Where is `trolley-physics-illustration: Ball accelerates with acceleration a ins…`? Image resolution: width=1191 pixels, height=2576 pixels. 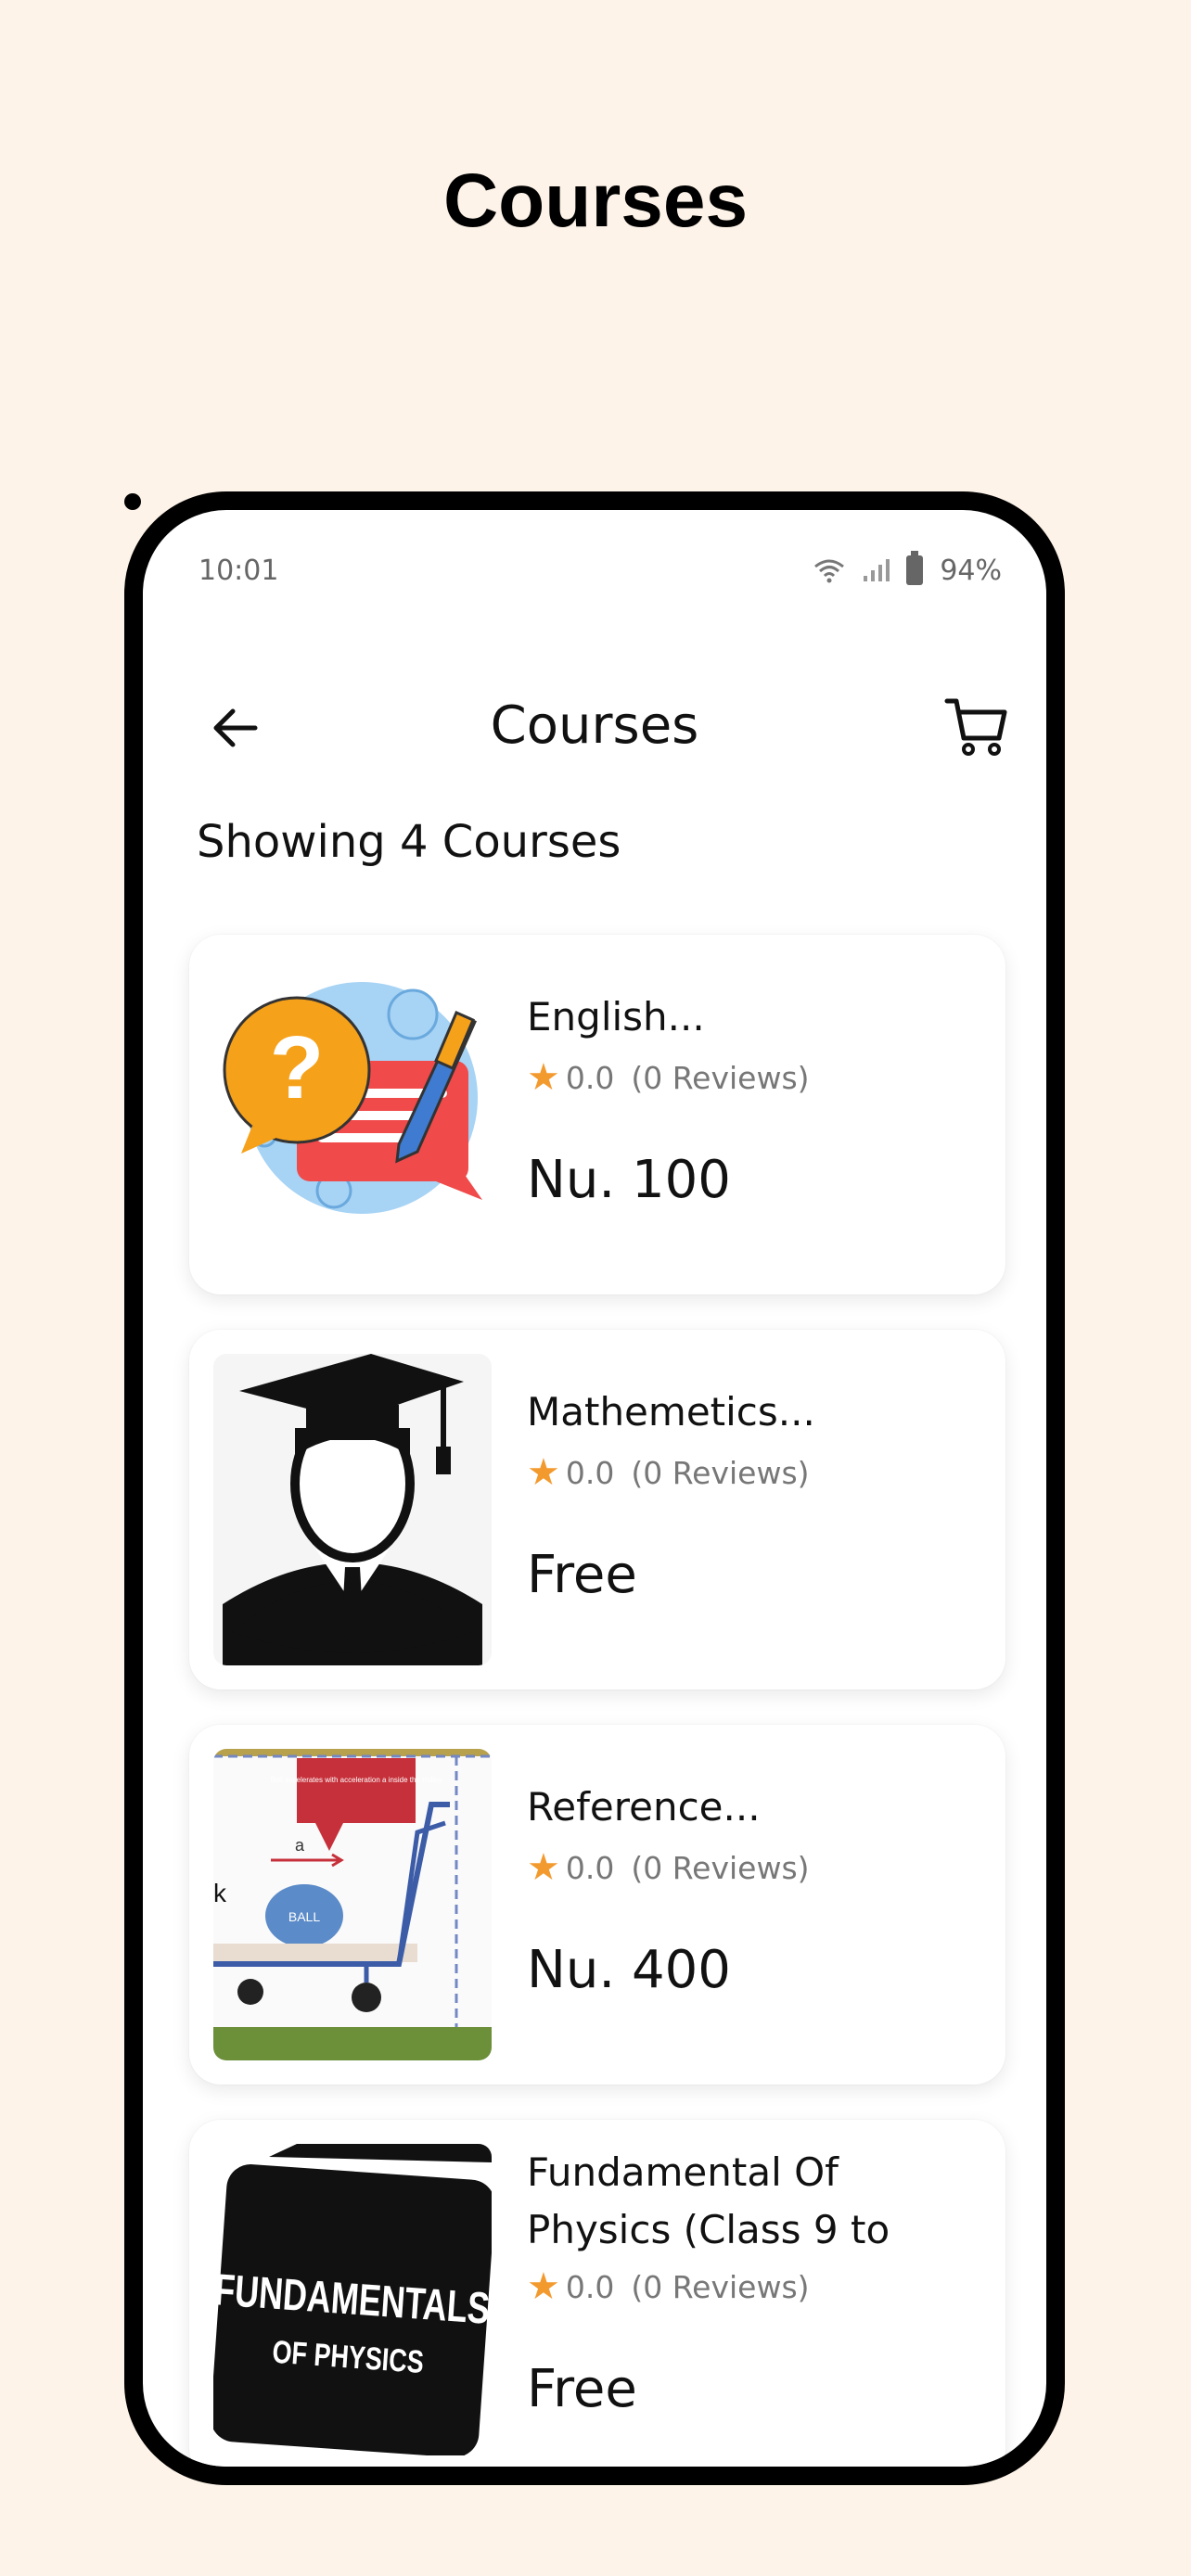
trolley-physics-illustration: Ball accelerates with acceleration a ins… is located at coordinates (352, 1904).